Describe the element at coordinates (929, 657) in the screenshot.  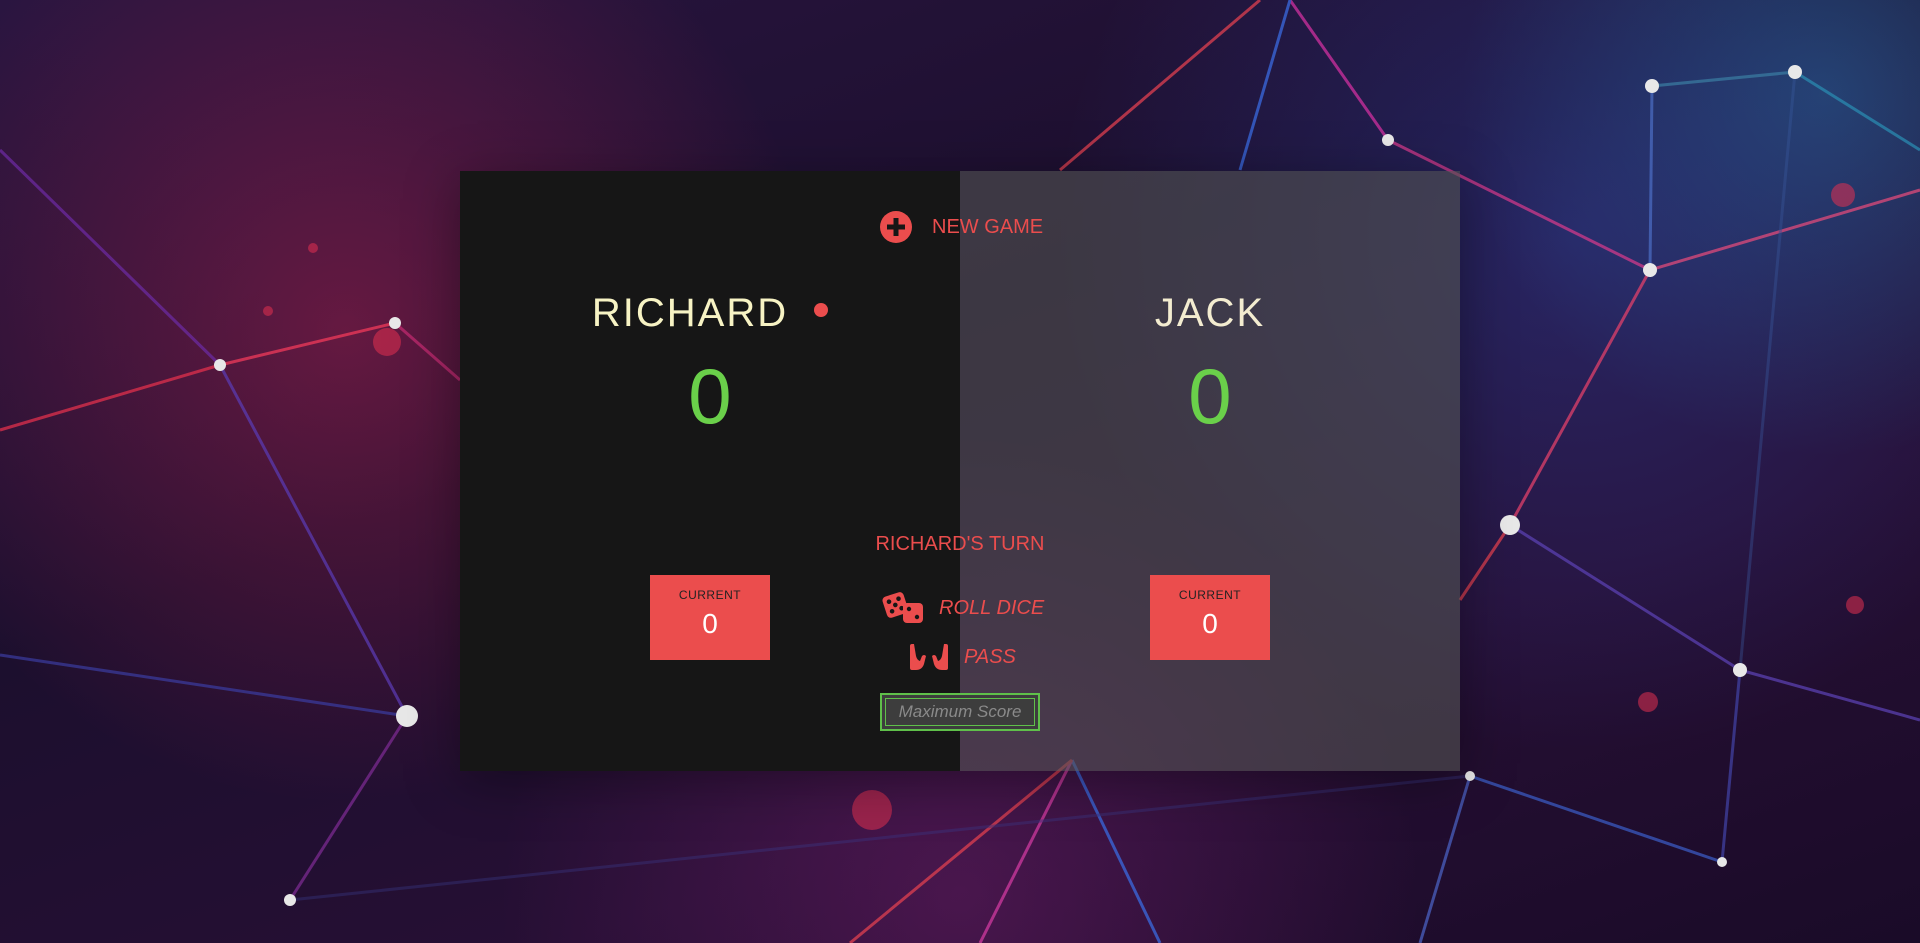
I see `hands-icon` at that location.